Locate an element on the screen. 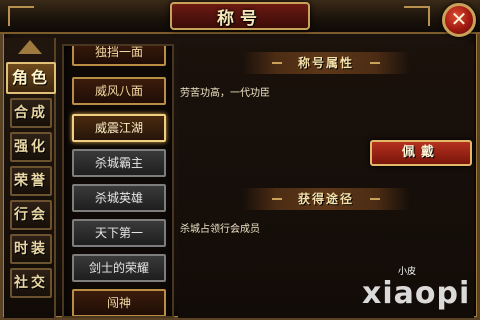 This screenshot has height=320, width=480. tab-honor: 荣誉 is located at coordinates (31, 181).